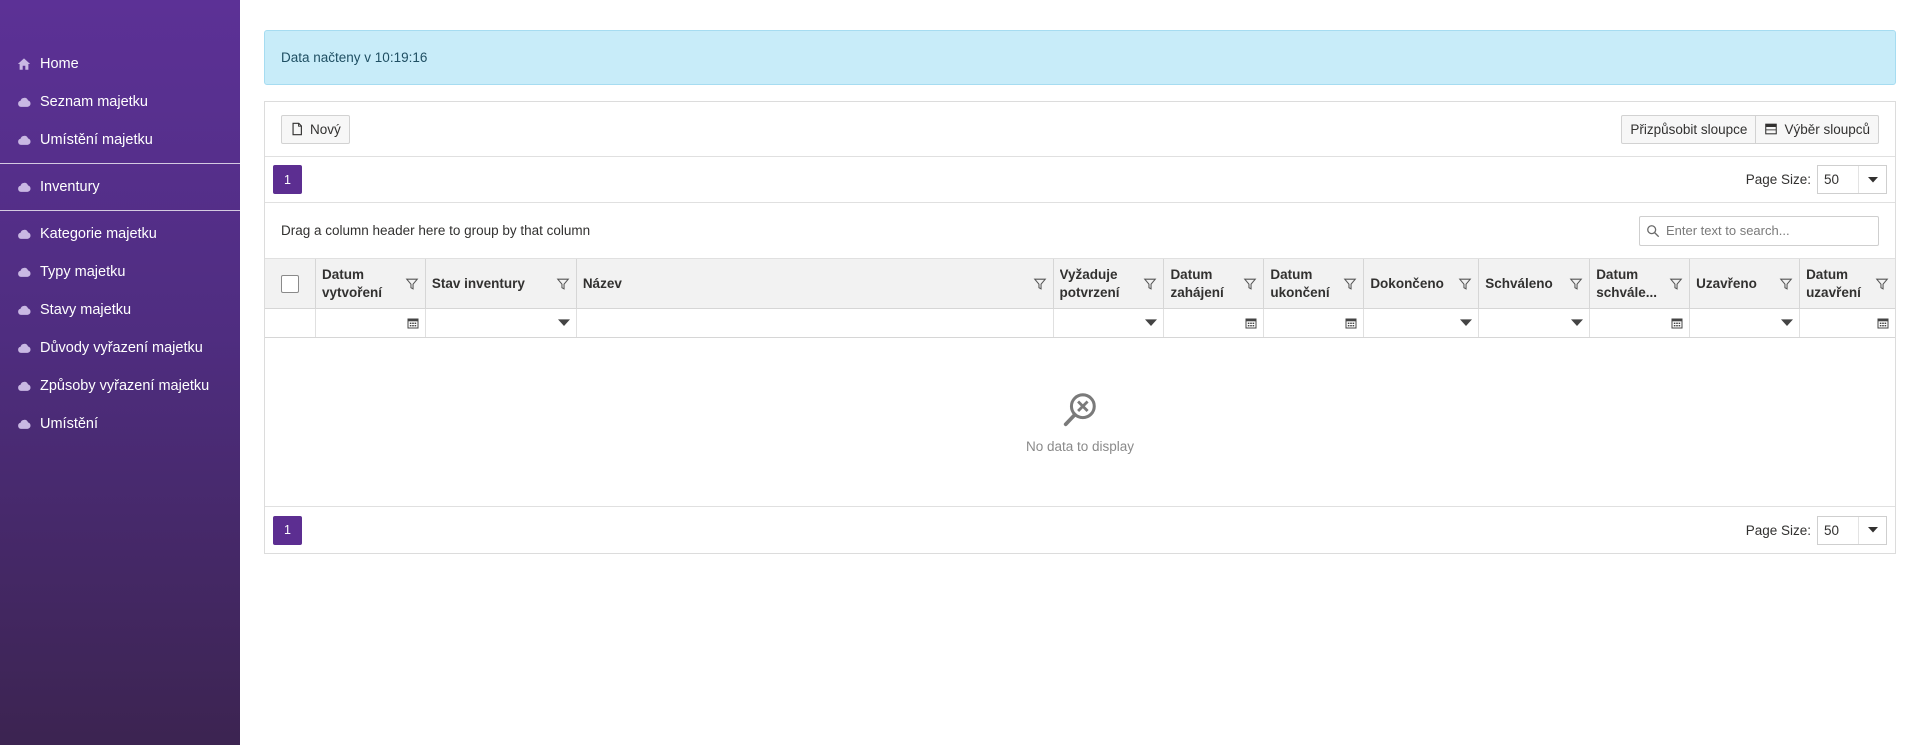 Image resolution: width=1916 pixels, height=745 pixels. What do you see at coordinates (371, 323) in the screenshot?
I see `filter-cell-datum-vytvoreni` at bounding box center [371, 323].